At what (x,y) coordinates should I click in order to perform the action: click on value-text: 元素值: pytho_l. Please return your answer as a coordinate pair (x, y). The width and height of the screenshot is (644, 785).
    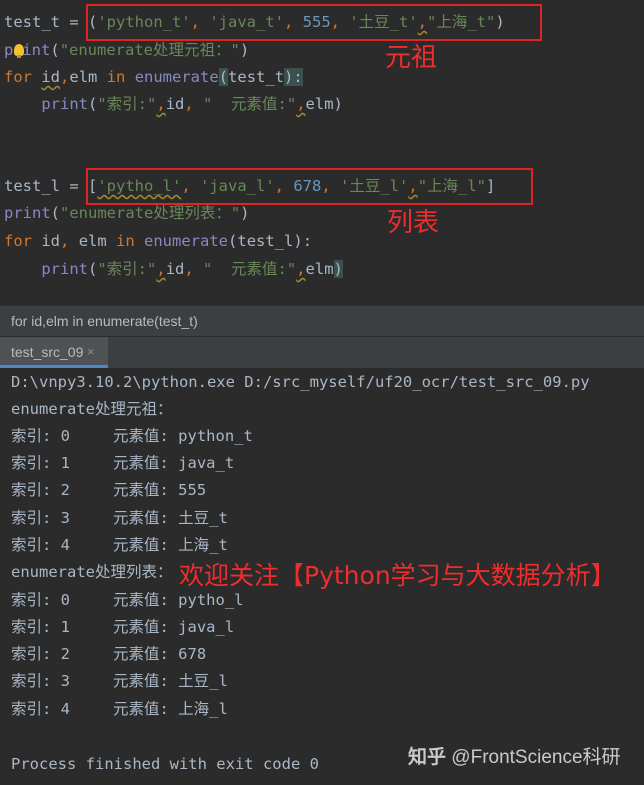
    Looking at the image, I should click on (178, 600).